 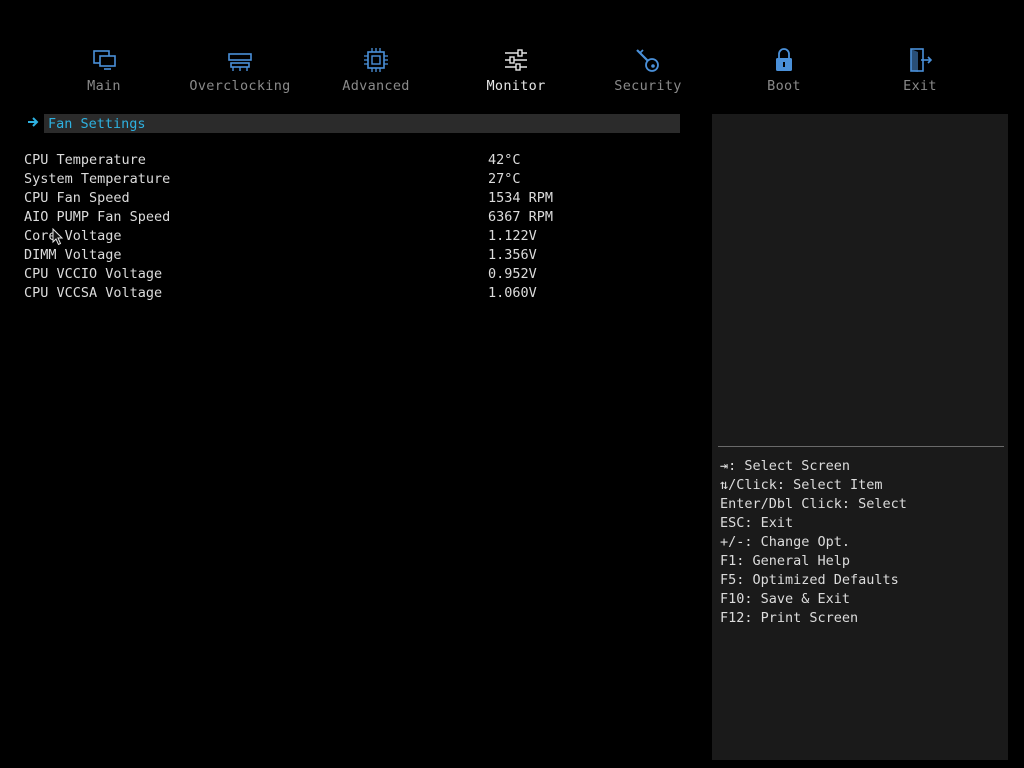 I want to click on tab-label: Advanced, so click(x=376, y=86).